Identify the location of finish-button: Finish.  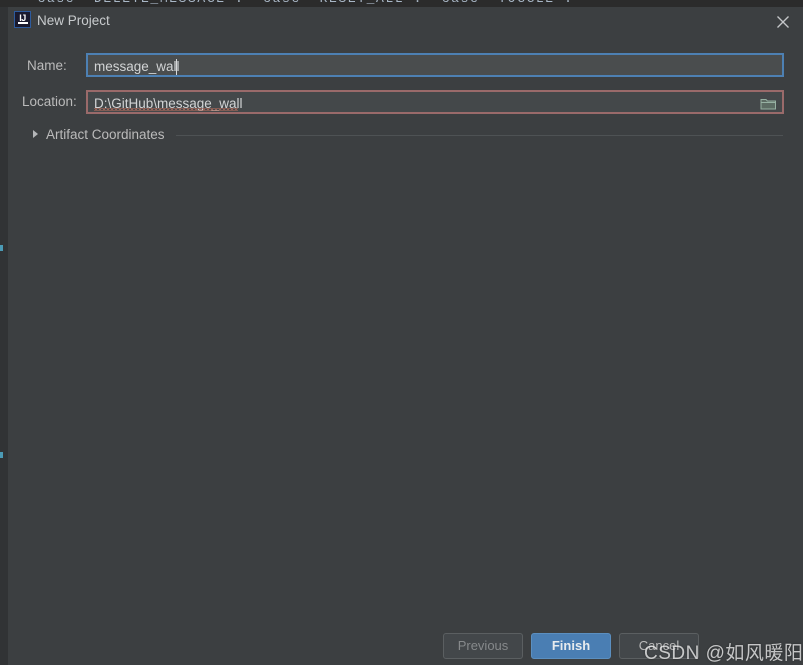
(571, 646).